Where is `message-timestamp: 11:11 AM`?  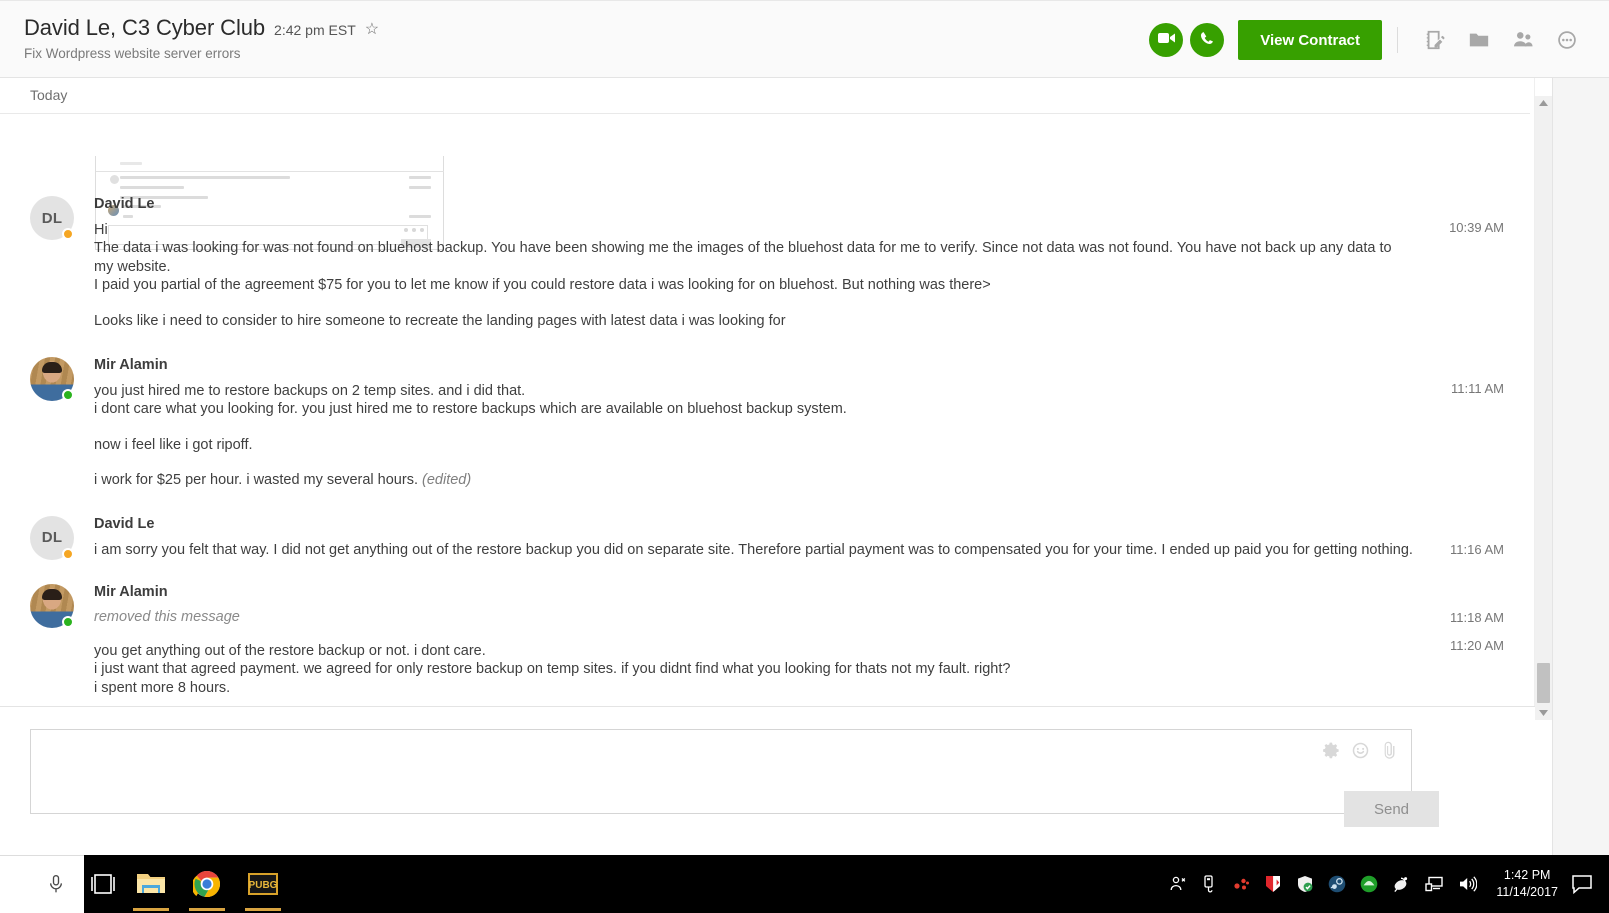
message-timestamp: 11:11 AM is located at coordinates (1477, 389).